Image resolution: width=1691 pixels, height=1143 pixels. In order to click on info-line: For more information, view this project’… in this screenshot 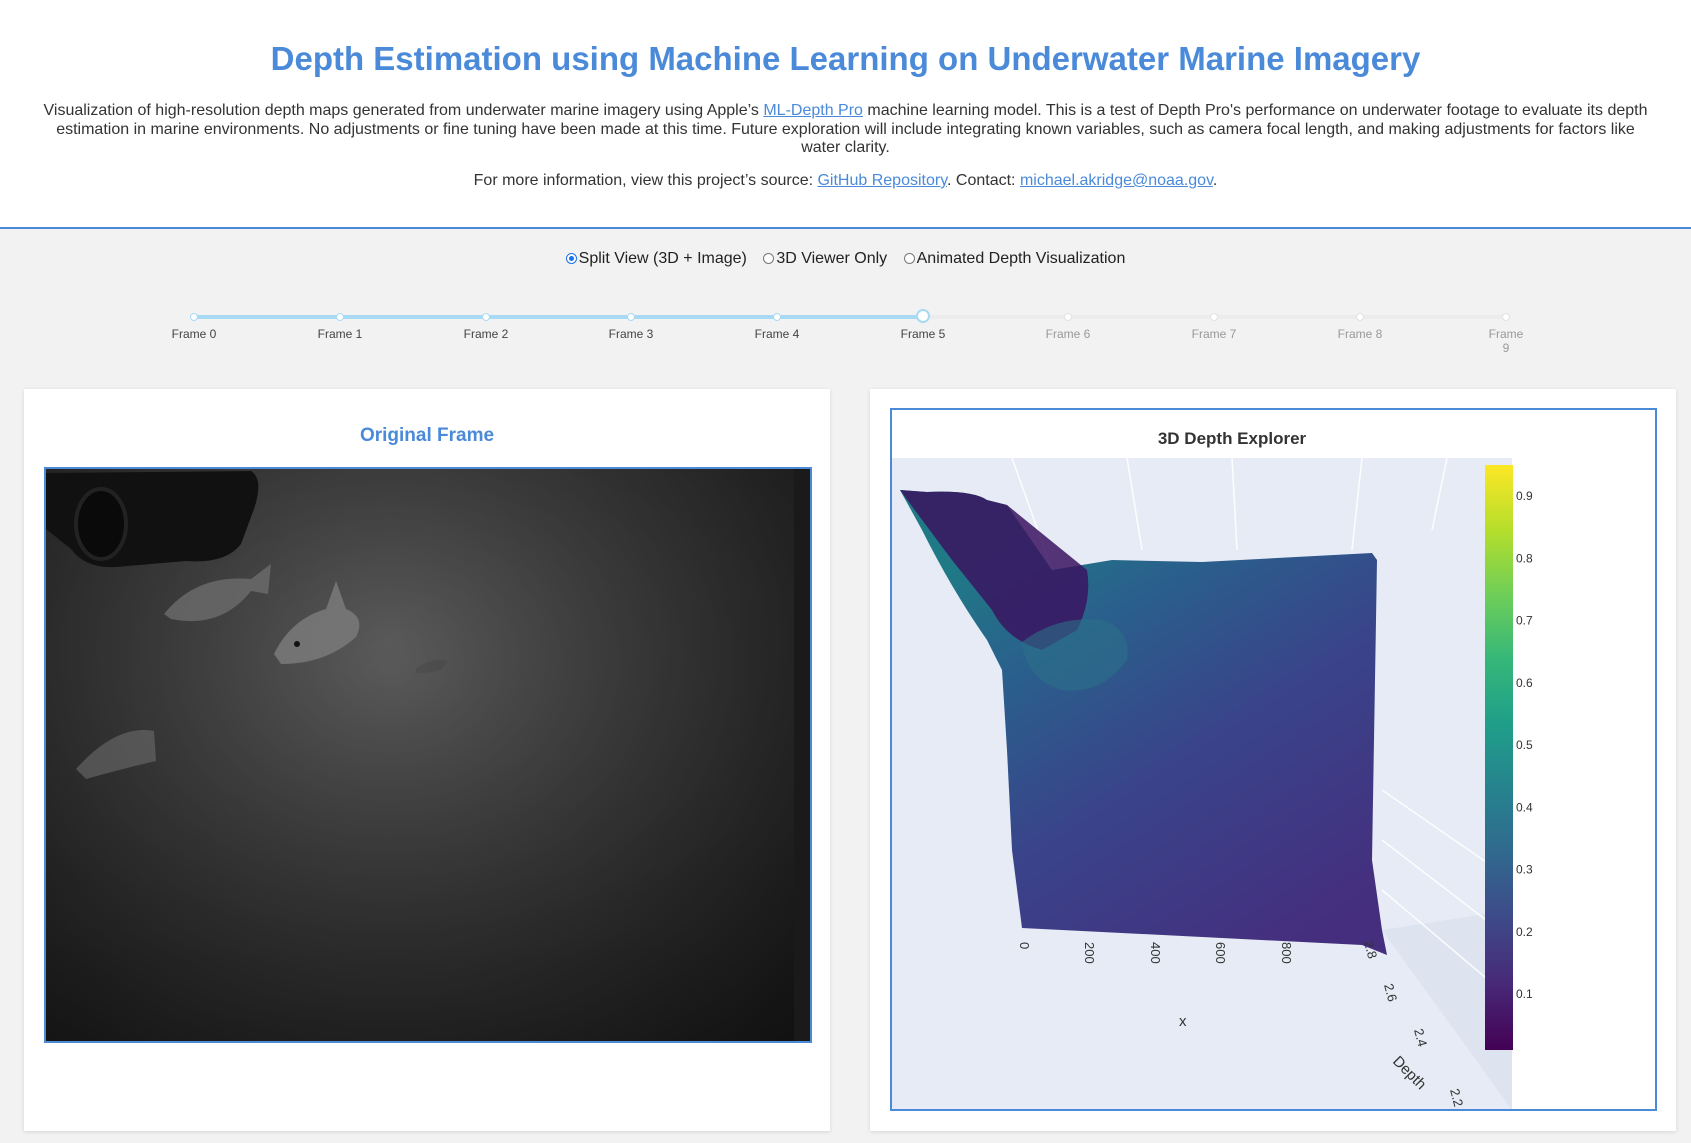, I will do `click(845, 181)`.